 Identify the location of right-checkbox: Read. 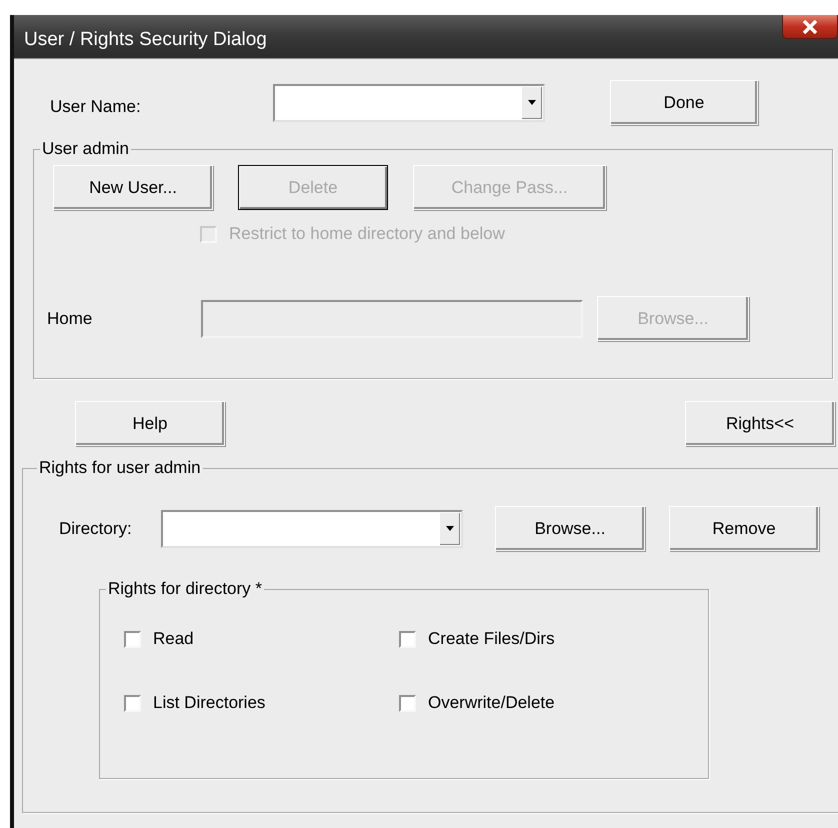
(261, 639).